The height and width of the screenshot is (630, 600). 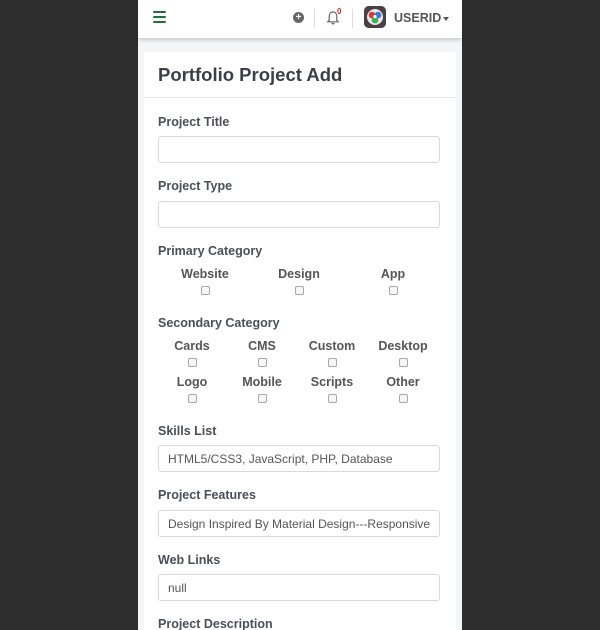 I want to click on option-label: App, so click(x=393, y=274).